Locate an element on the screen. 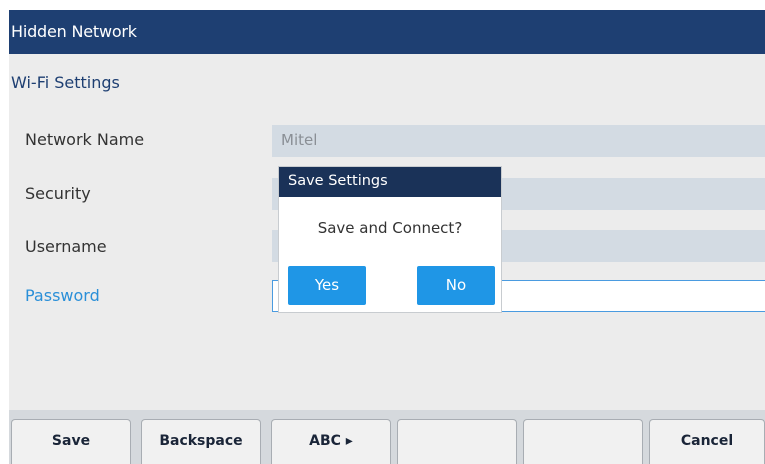  username-label: Username is located at coordinates (66, 246).